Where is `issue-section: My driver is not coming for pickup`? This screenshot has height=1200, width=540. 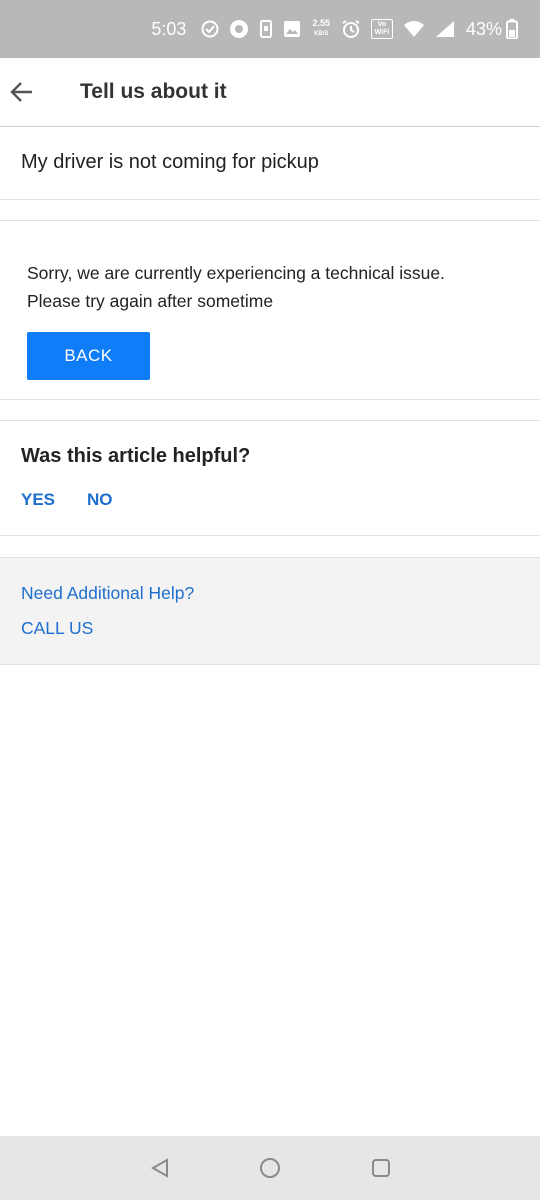 issue-section: My driver is not coming for pickup is located at coordinates (270, 163).